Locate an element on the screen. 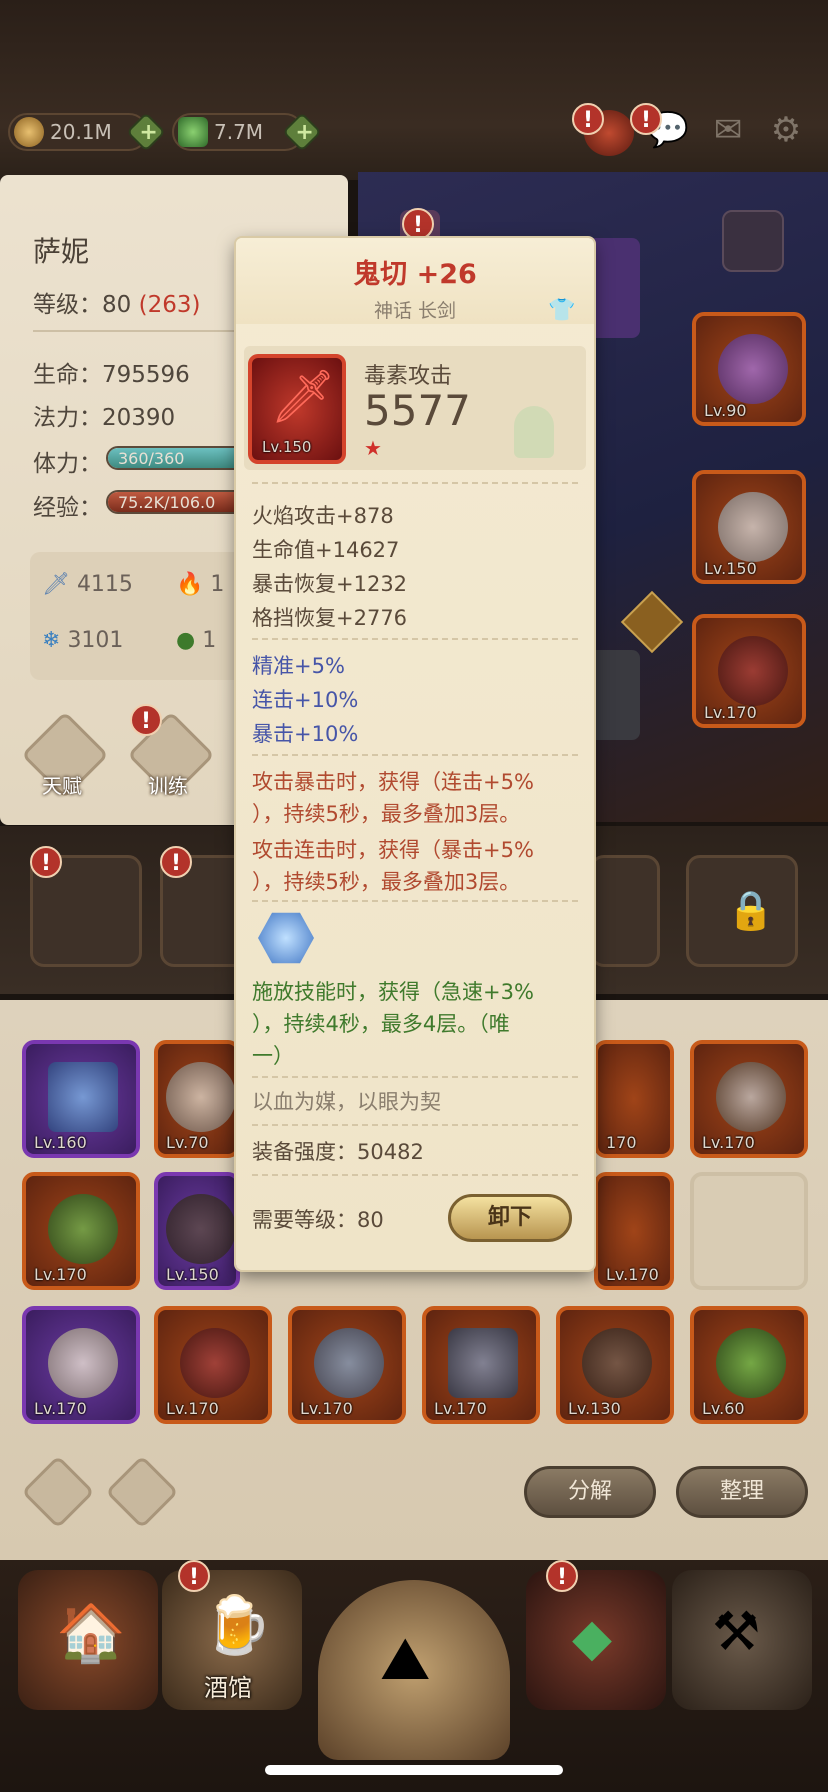  gem-icon is located at coordinates (193, 132).